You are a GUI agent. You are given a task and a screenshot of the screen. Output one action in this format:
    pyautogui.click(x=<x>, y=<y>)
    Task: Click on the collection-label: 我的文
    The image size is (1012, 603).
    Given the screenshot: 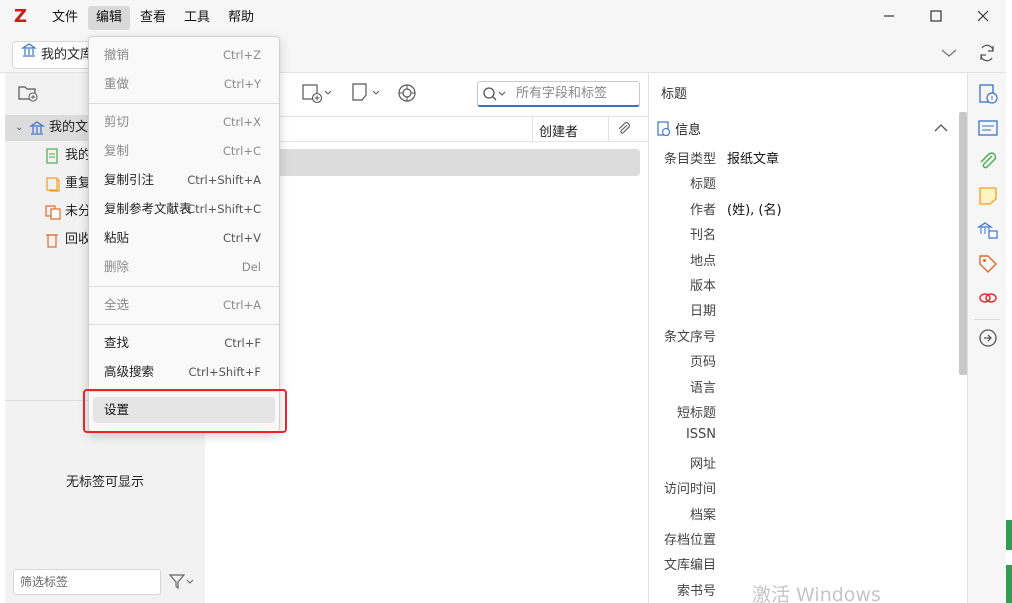 What is the action you would take?
    pyautogui.click(x=69, y=127)
    